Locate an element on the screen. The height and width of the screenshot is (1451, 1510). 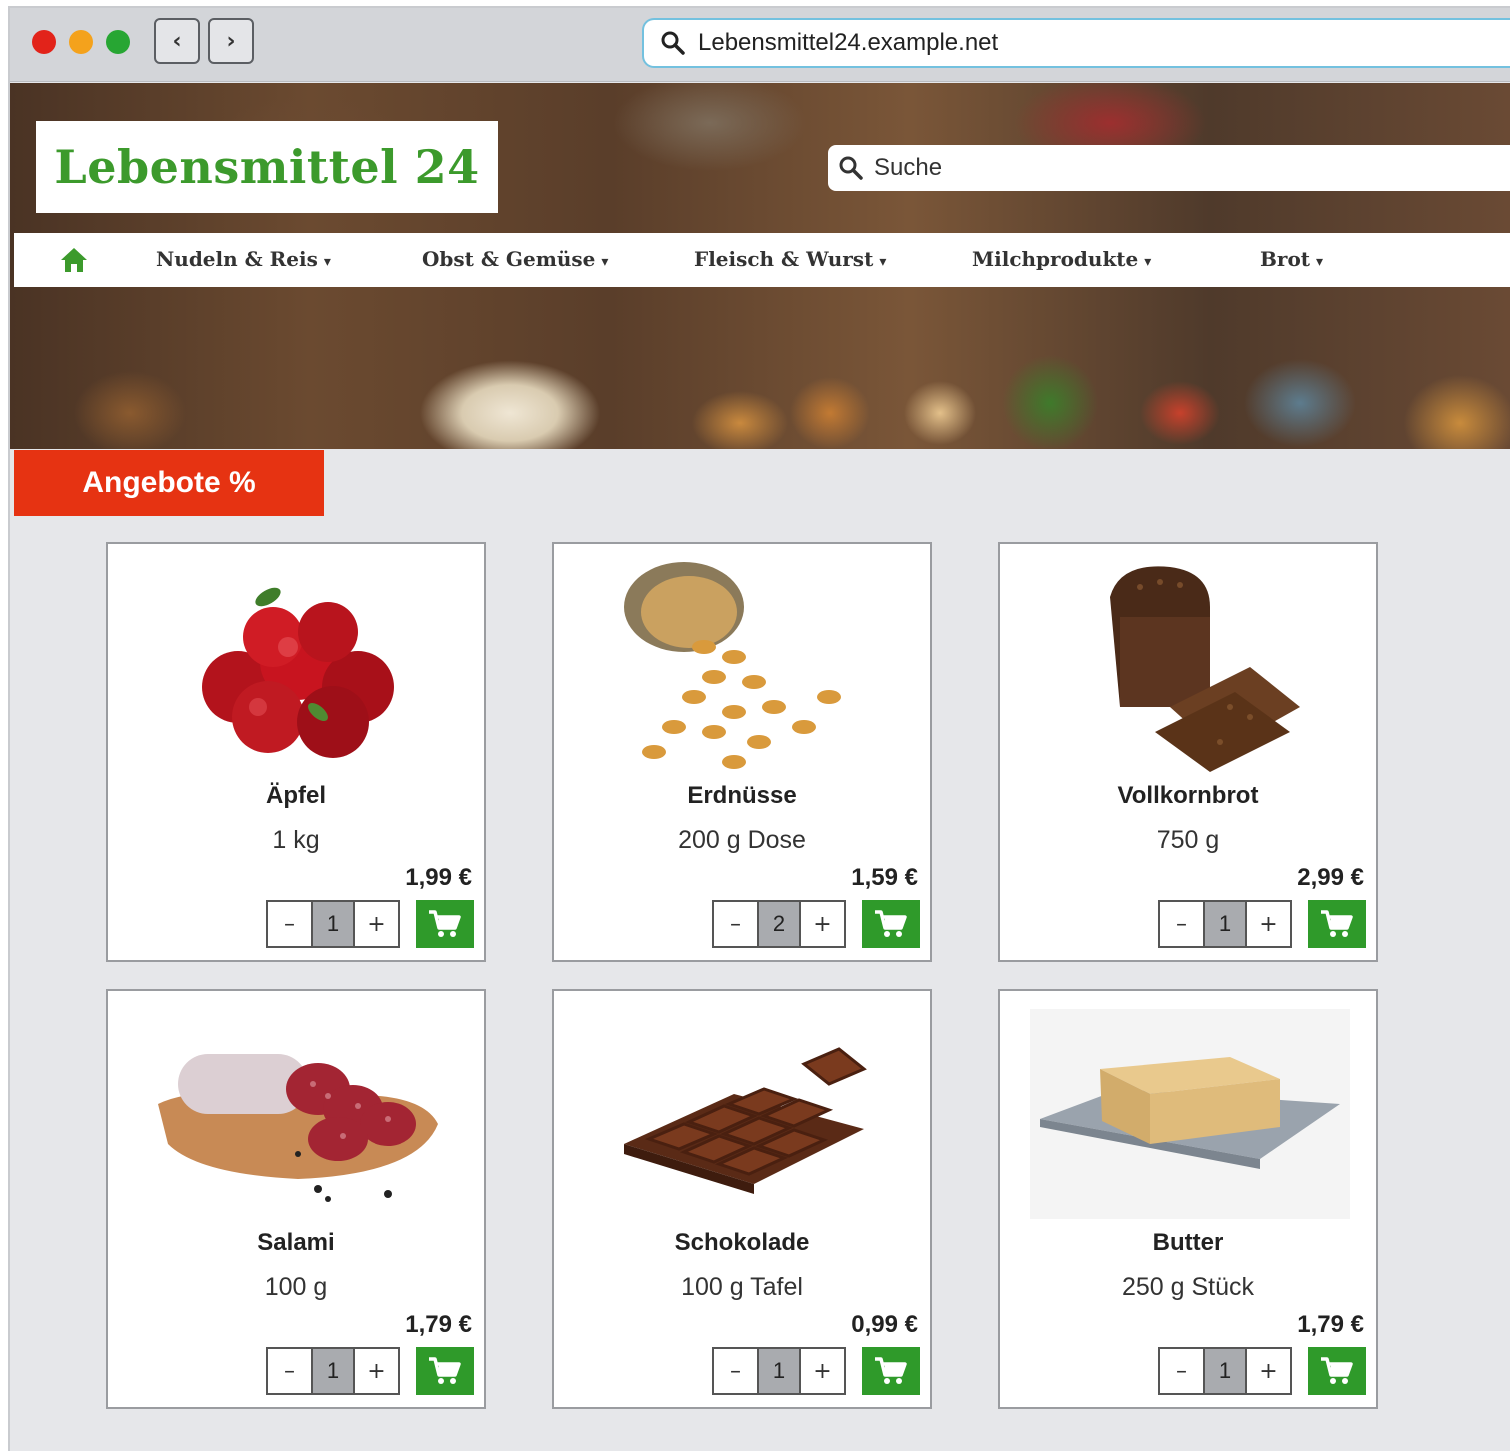
product-card: Erdnüsse 200 g Dose 1,59 € – 2 + is located at coordinates (742, 752).